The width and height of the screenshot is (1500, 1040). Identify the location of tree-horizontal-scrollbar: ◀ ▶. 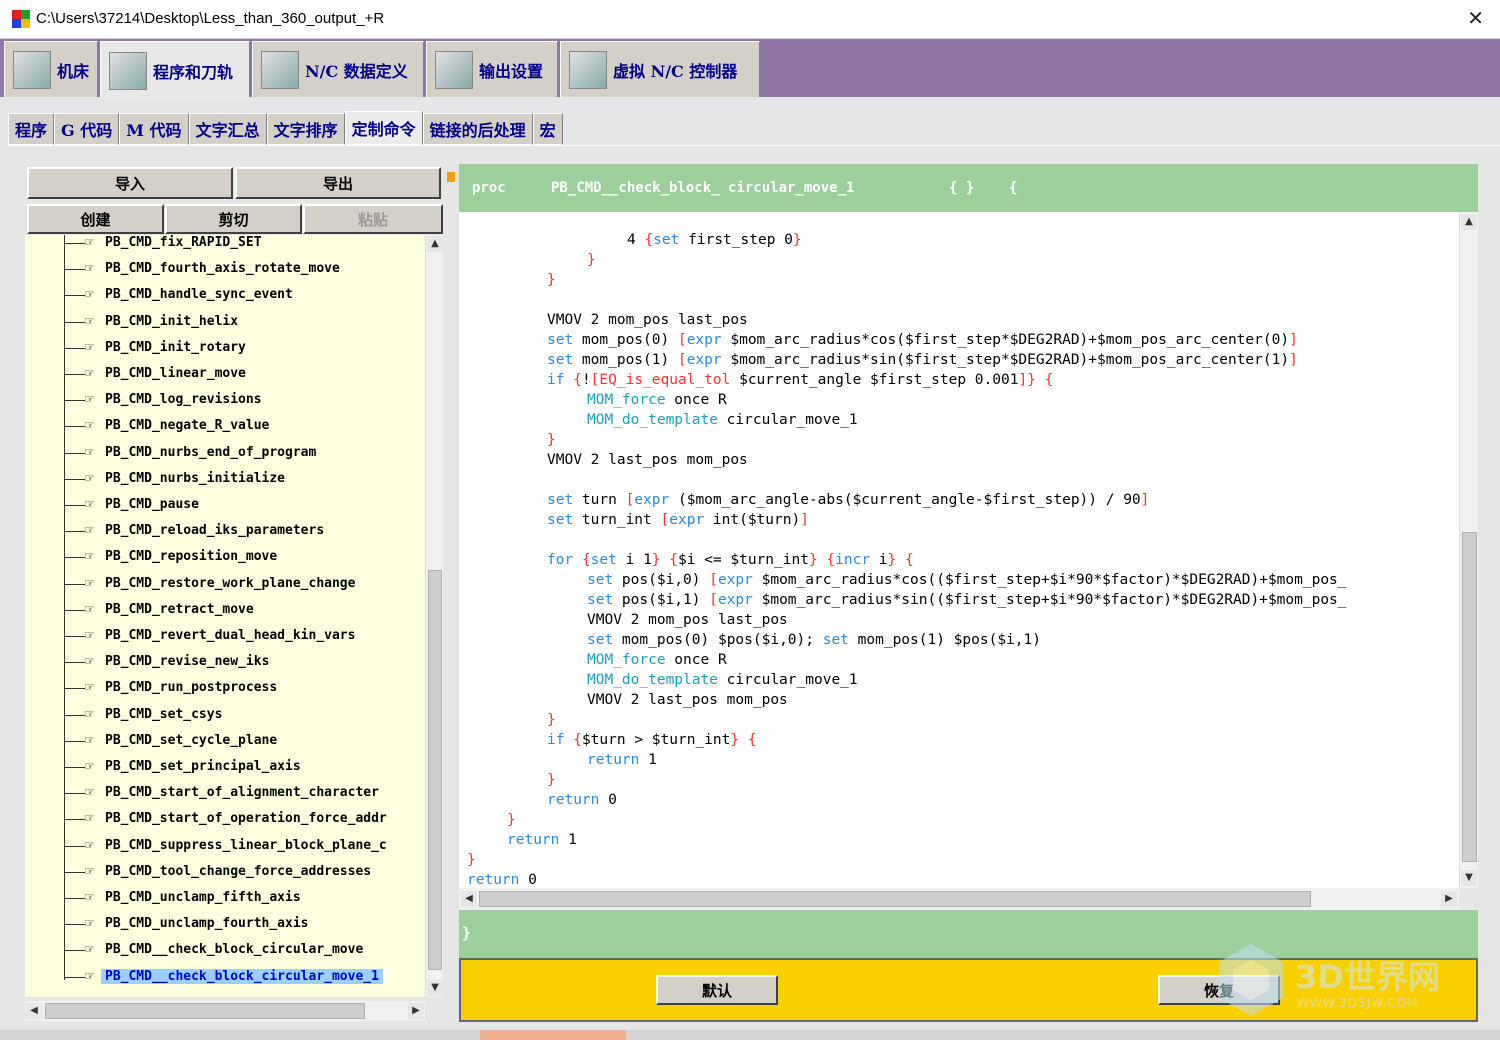
(225, 1011).